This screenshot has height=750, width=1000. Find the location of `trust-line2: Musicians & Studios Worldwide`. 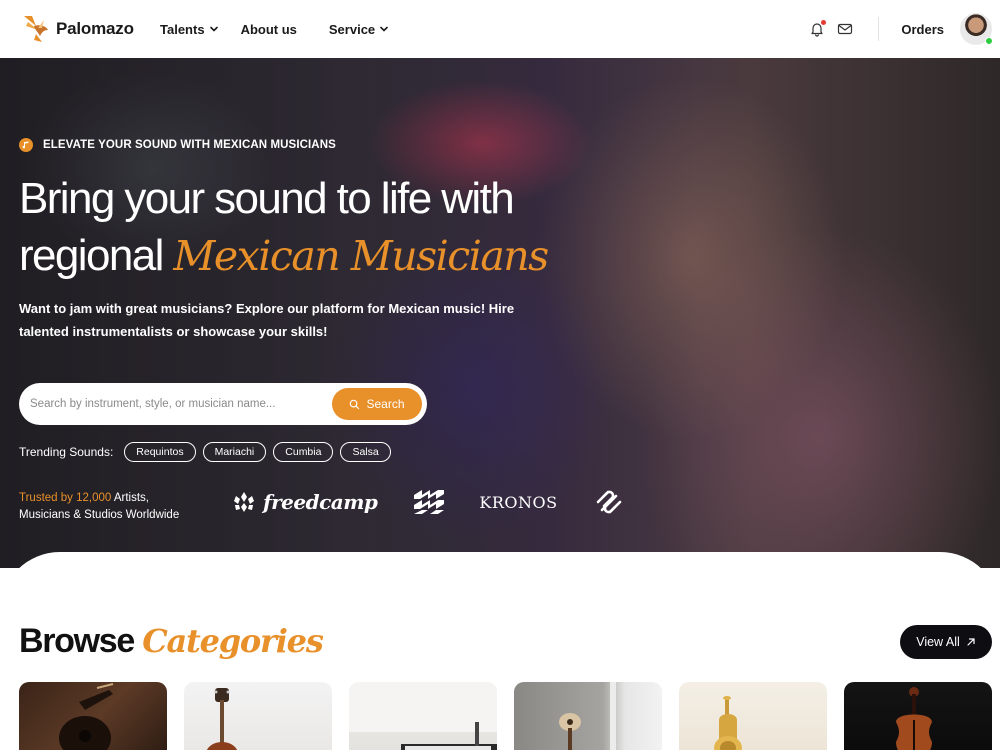

trust-line2: Musicians & Studios Worldwide is located at coordinates (99, 515).